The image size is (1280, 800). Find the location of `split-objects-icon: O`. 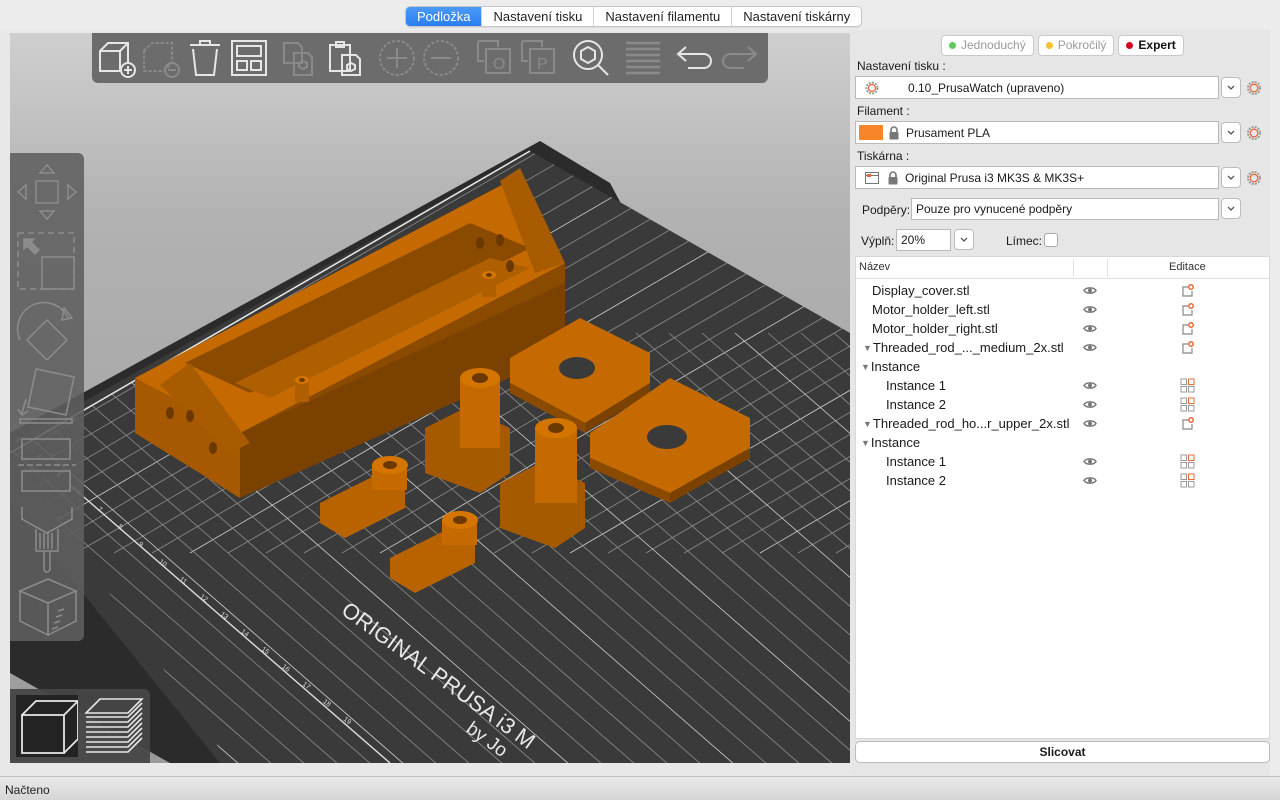

split-objects-icon: O is located at coordinates (494, 57).